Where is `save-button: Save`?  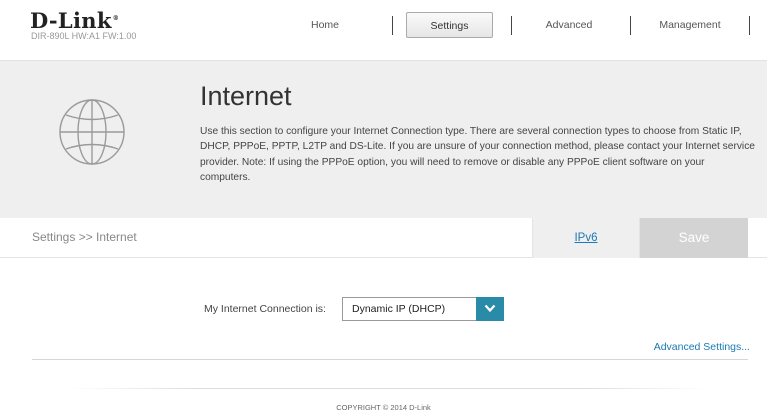
save-button: Save is located at coordinates (694, 238).